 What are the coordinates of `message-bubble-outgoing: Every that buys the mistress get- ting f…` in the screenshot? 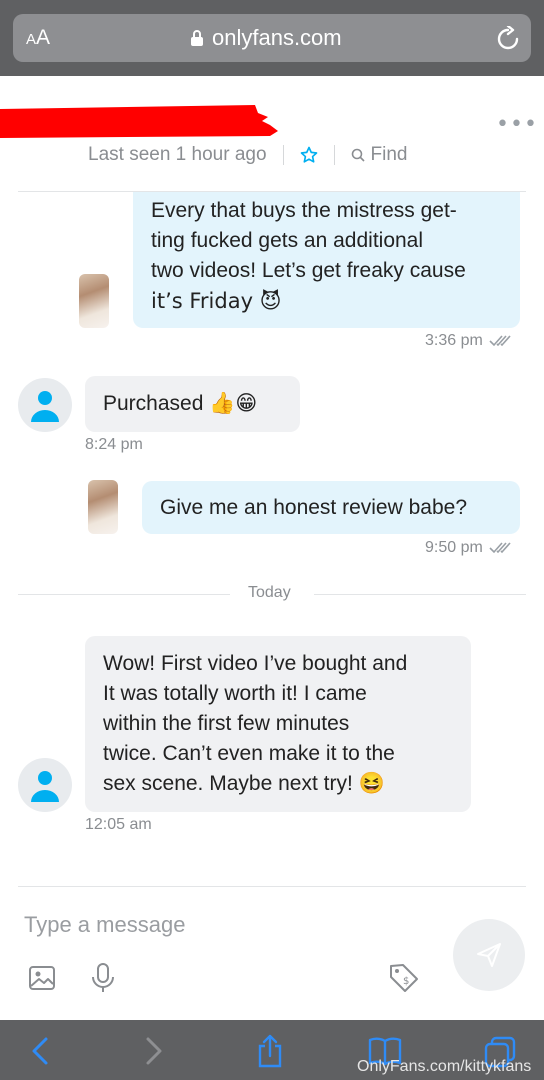 It's located at (326, 260).